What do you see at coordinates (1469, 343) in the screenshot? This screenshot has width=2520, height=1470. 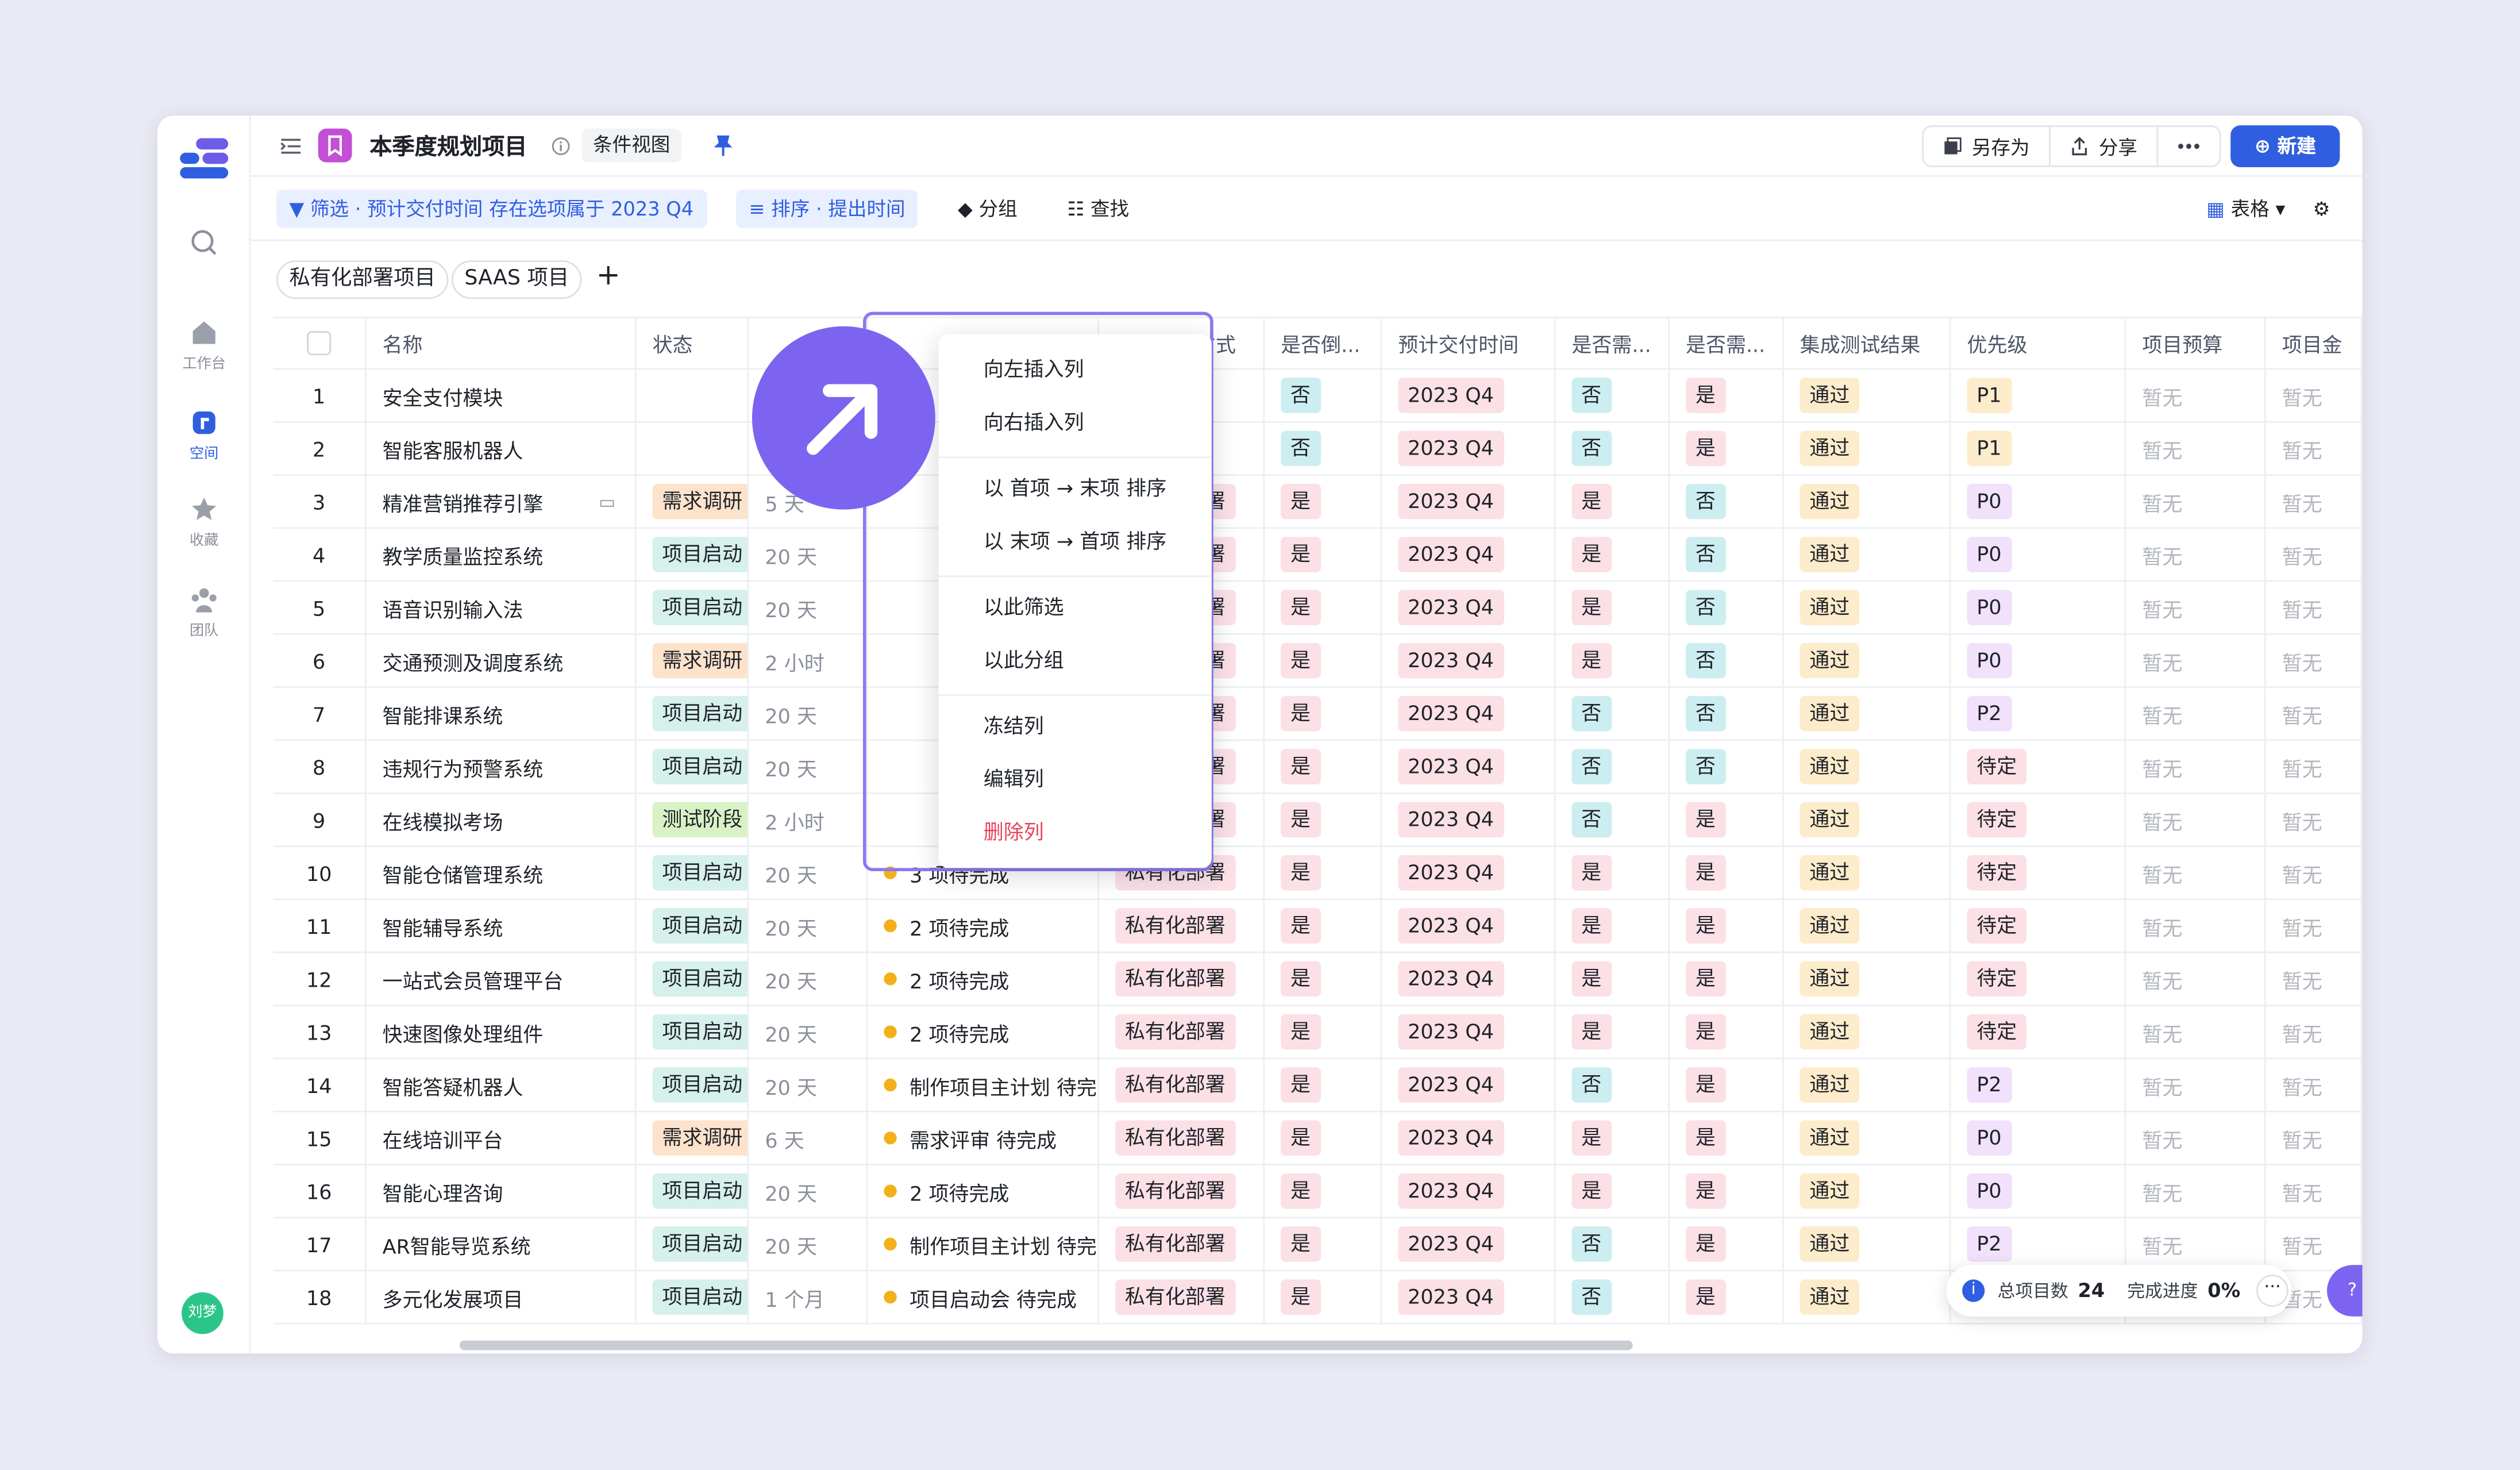 I see `column-header: 预计交付时间` at bounding box center [1469, 343].